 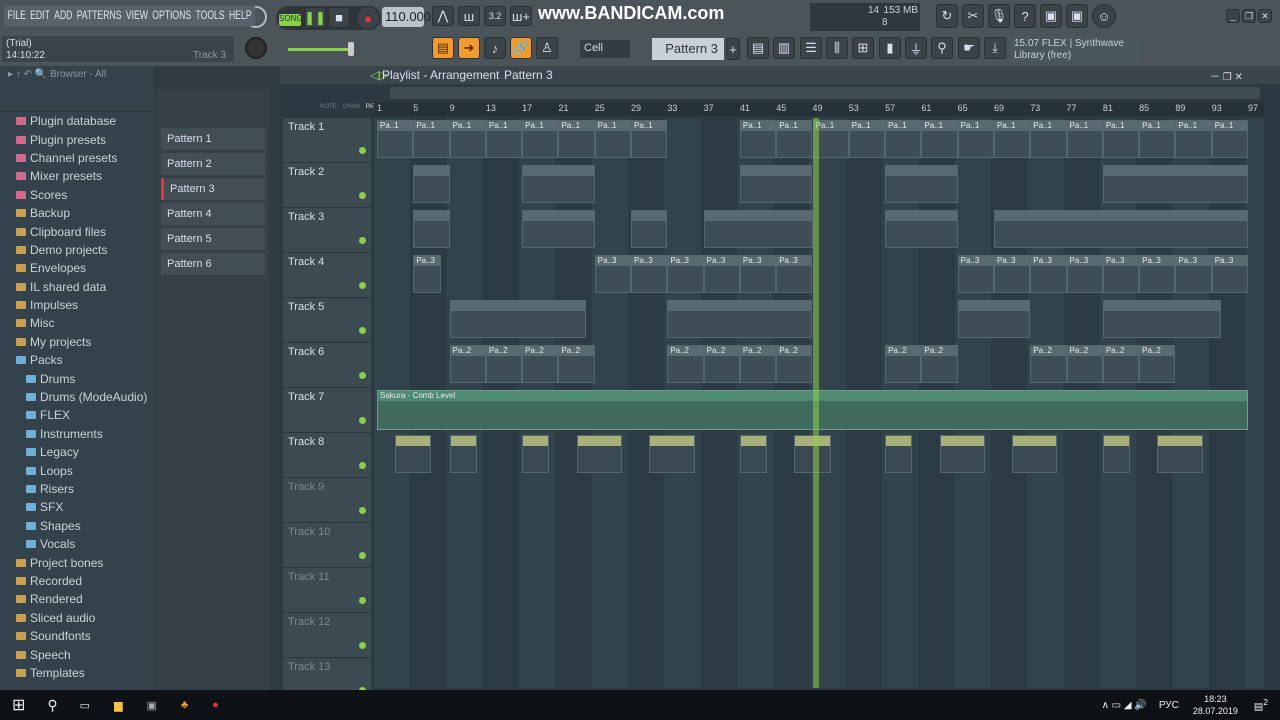 I want to click on track-header: Track 7, so click(x=327, y=410).